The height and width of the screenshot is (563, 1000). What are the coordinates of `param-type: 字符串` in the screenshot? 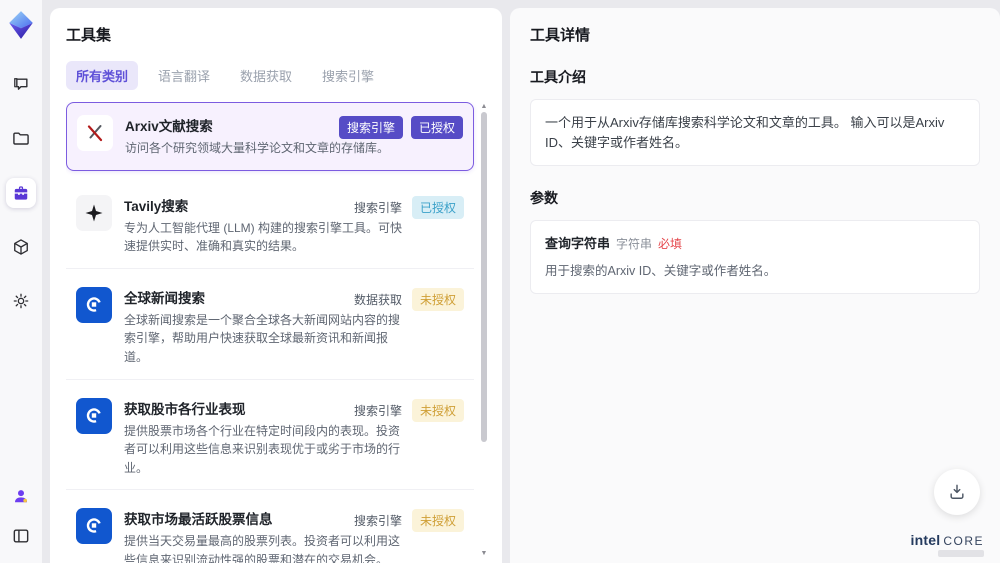 It's located at (634, 244).